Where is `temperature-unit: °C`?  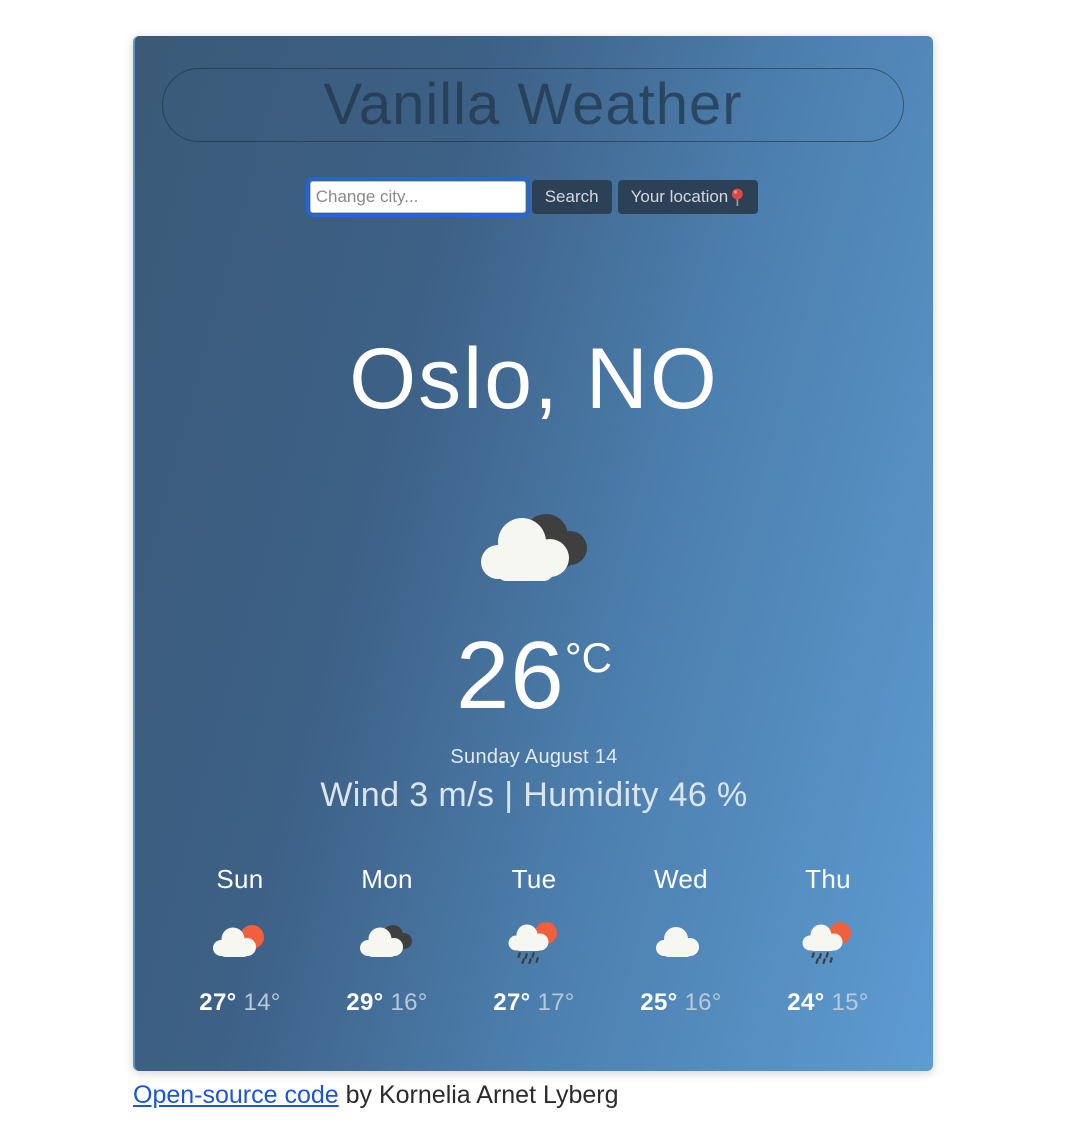 temperature-unit: °C is located at coordinates (588, 657).